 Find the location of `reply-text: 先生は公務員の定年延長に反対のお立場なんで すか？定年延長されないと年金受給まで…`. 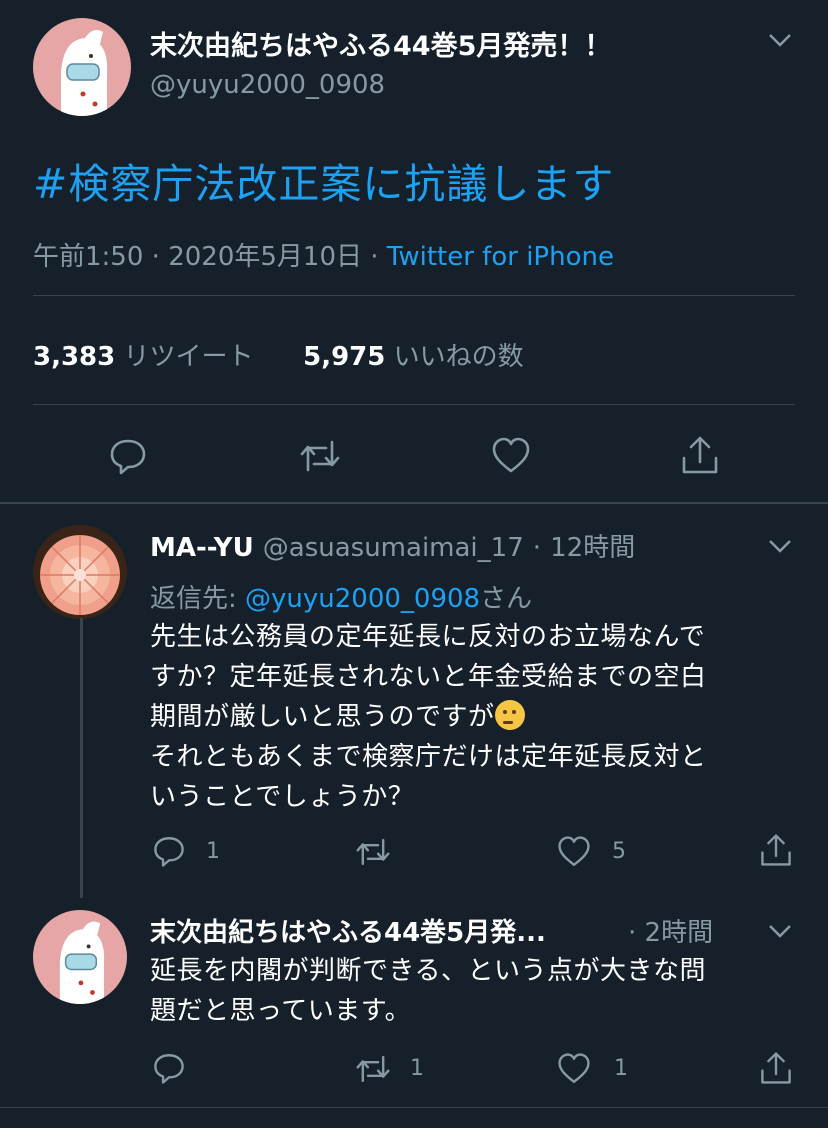

reply-text: 先生は公務員の定年延長に反対のお立場なんで すか？定年延長されないと年金受給まで… is located at coordinates (428, 717).